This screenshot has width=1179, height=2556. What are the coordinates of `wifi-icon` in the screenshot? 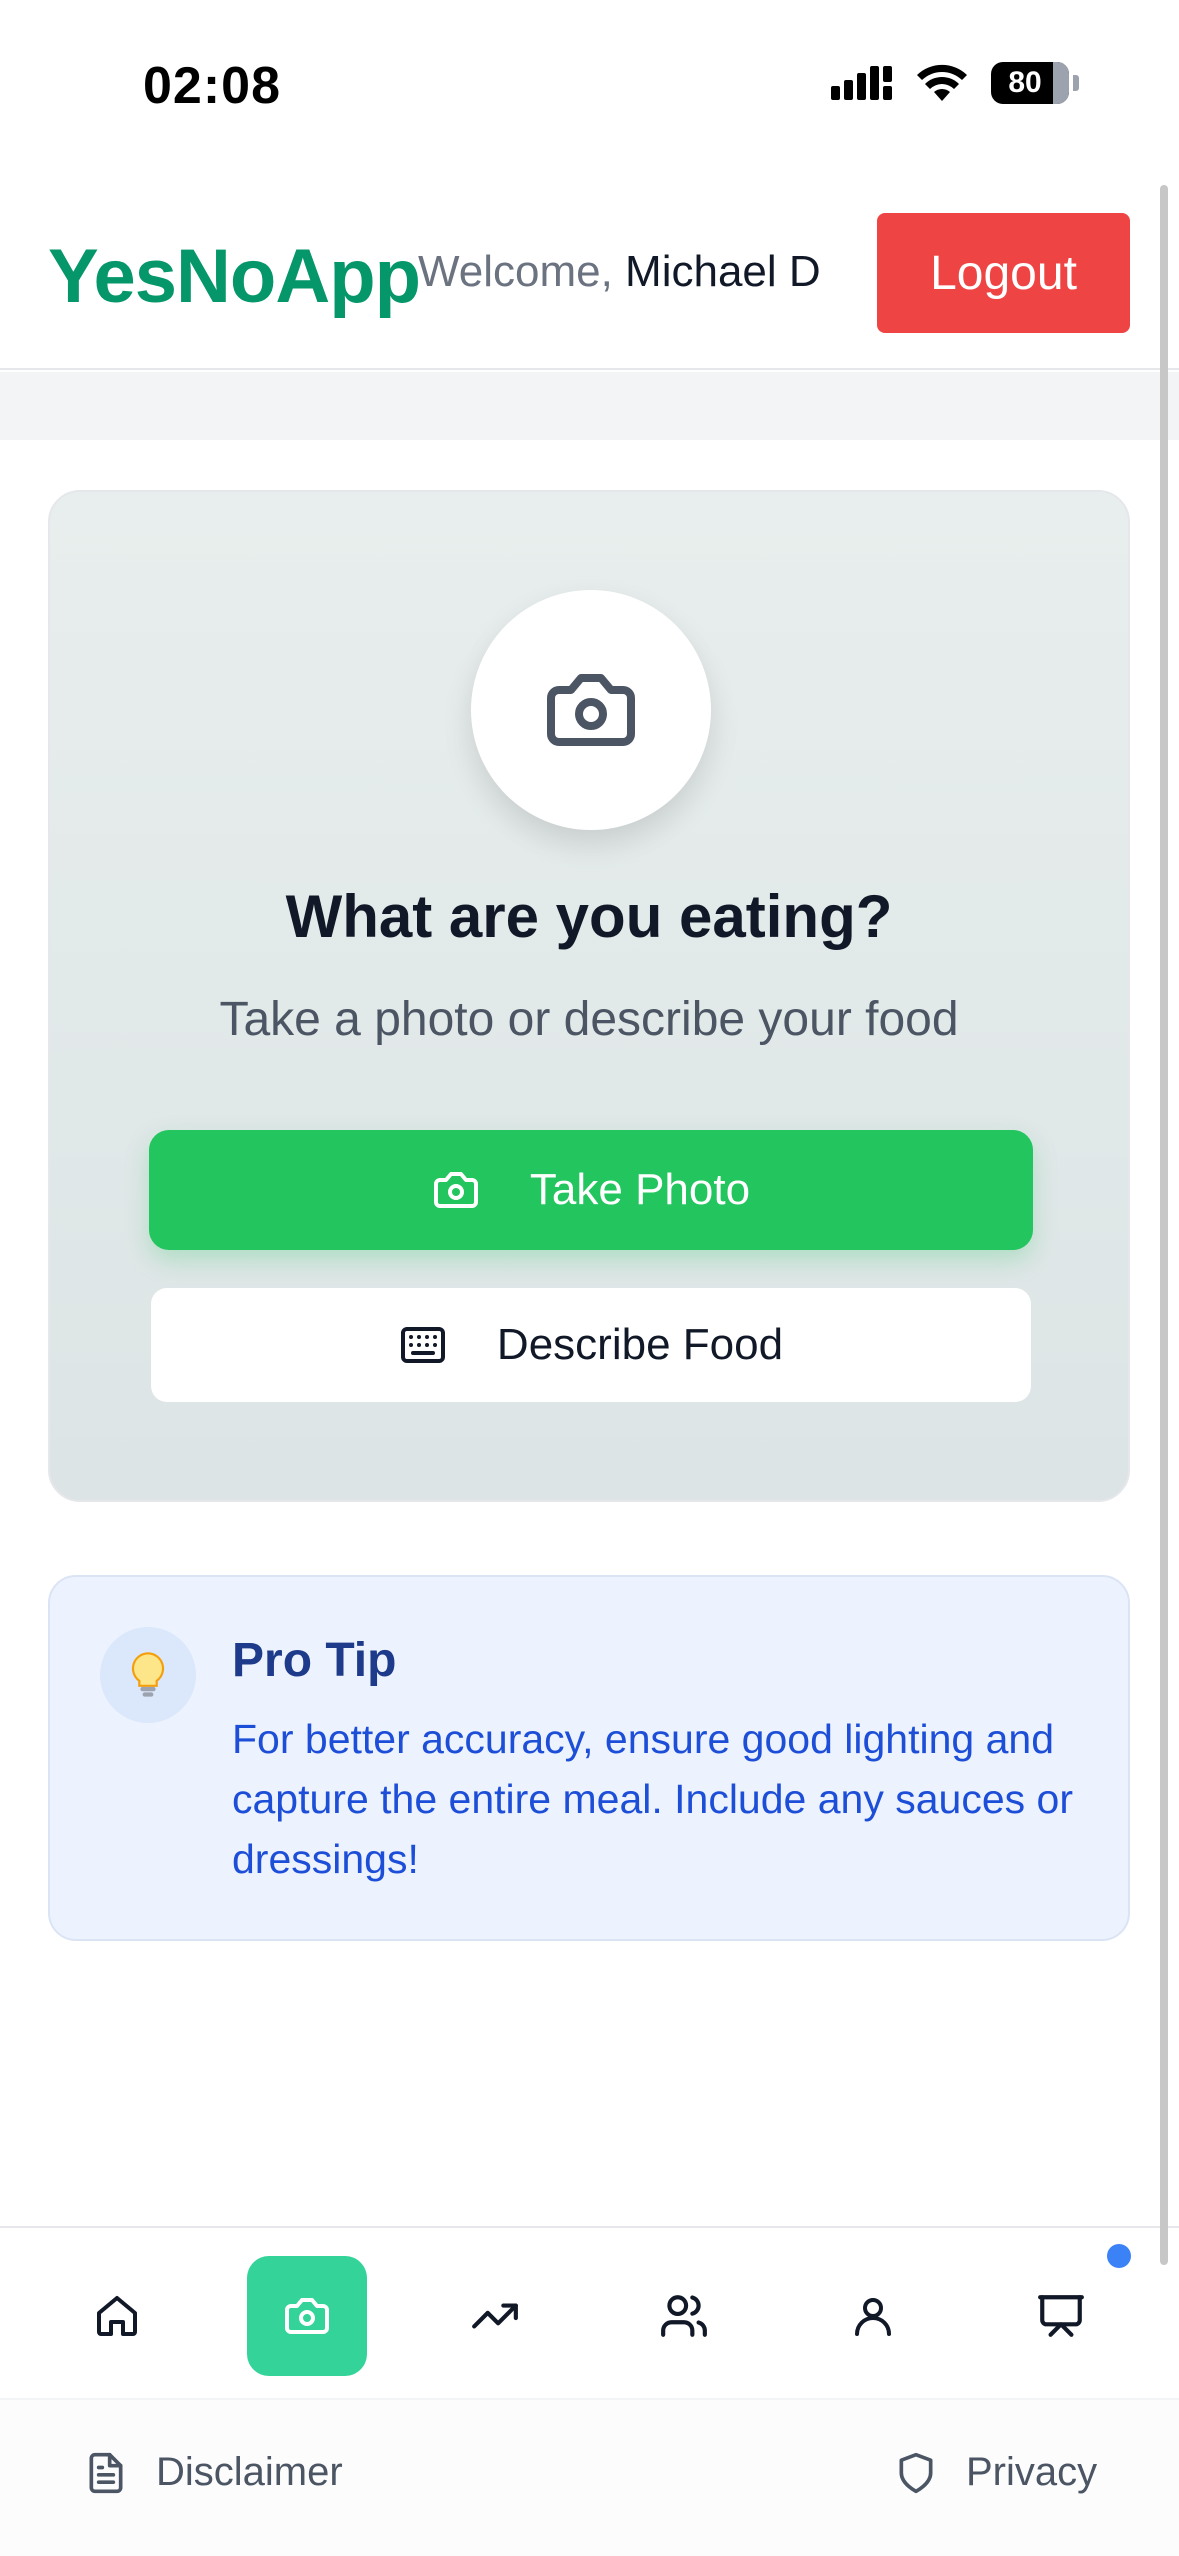 It's located at (942, 82).